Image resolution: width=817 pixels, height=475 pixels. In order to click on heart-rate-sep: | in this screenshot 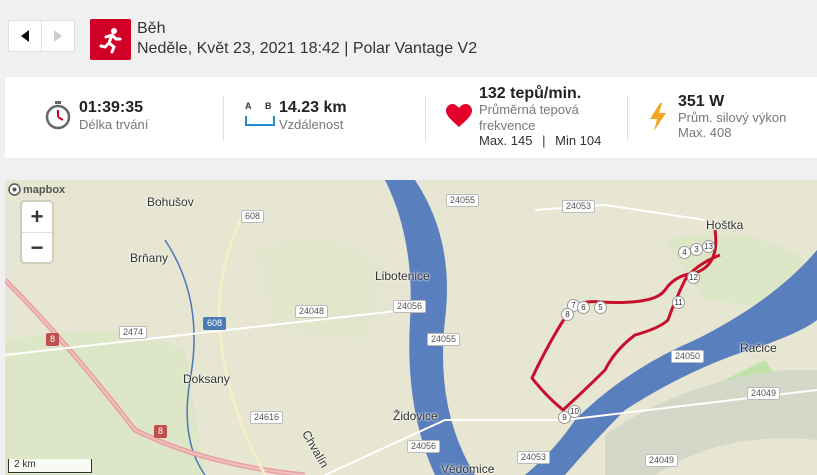, I will do `click(544, 140)`.